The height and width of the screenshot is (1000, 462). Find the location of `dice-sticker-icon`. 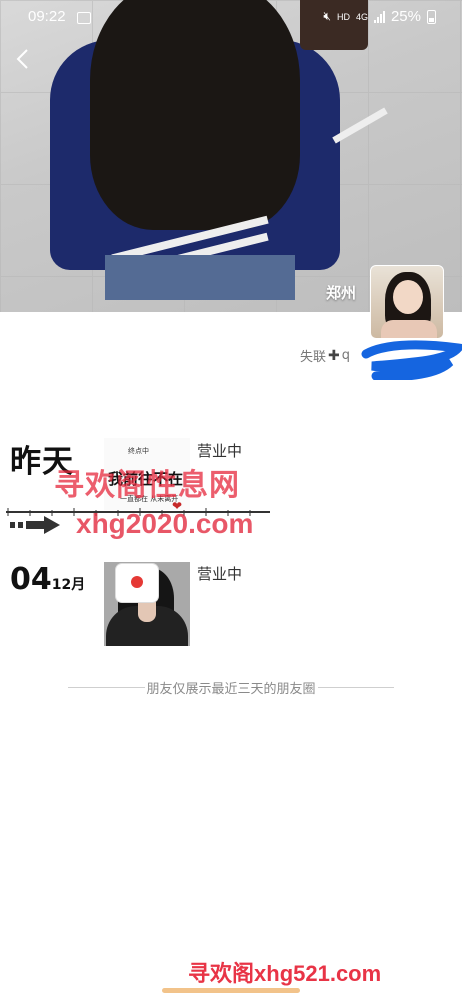

dice-sticker-icon is located at coordinates (137, 583).